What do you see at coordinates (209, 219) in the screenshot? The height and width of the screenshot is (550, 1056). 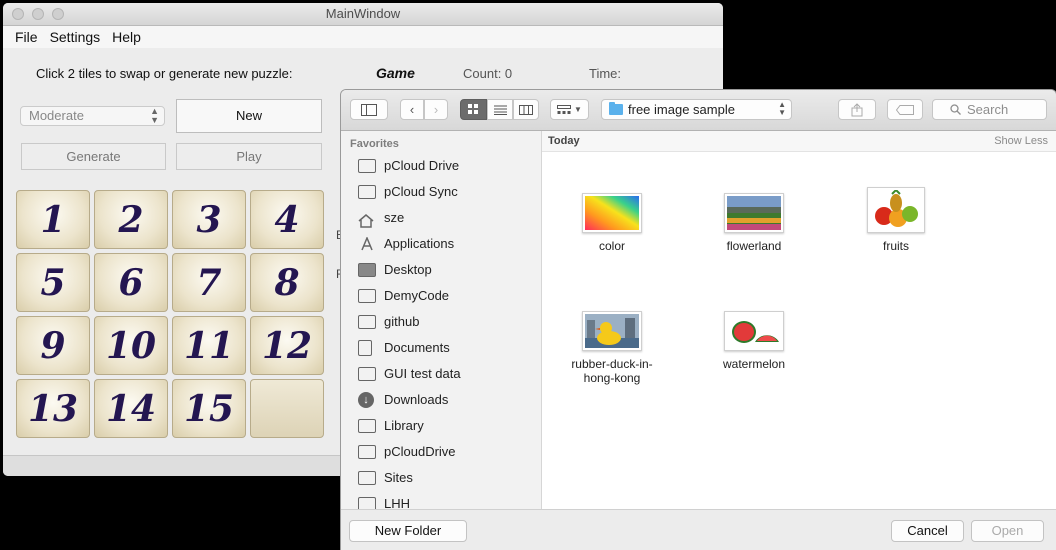 I see `puzzle-tile: 3` at bounding box center [209, 219].